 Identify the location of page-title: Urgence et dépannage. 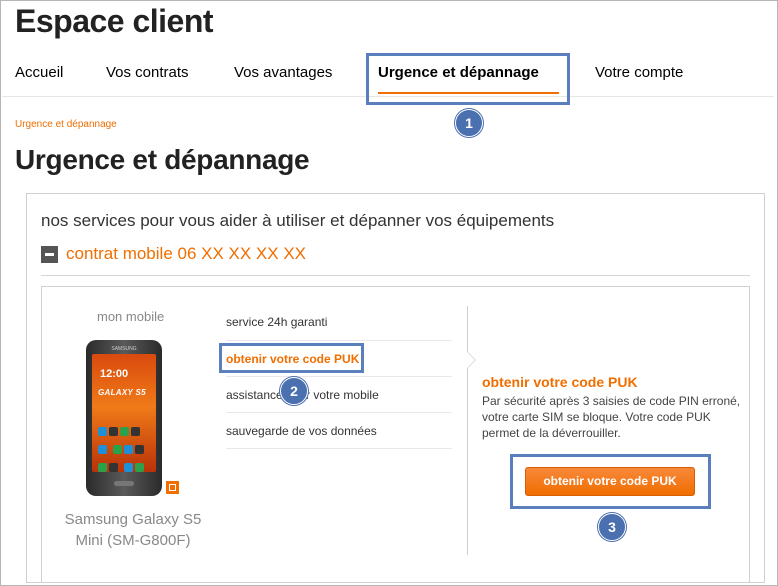
(162, 159).